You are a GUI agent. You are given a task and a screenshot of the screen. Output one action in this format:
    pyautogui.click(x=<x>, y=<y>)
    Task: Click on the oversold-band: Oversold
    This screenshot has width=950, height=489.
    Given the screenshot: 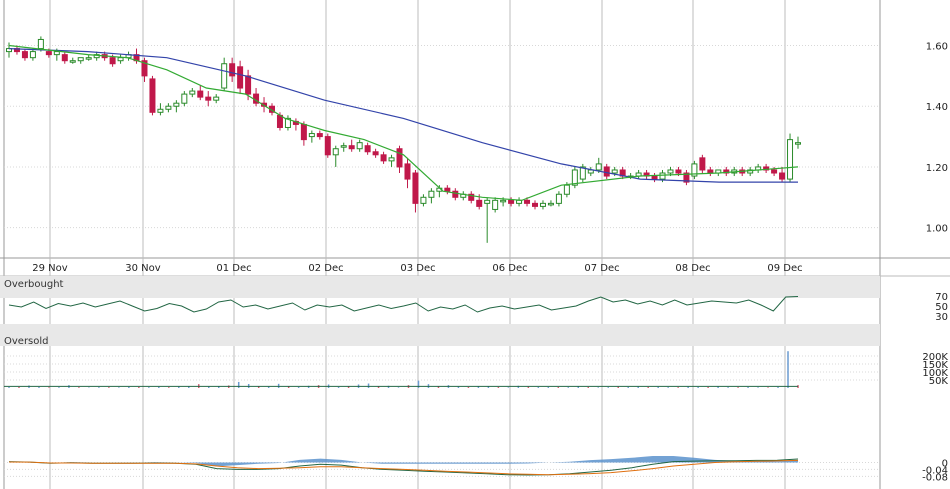 What is the action you would take?
    pyautogui.click(x=440, y=335)
    